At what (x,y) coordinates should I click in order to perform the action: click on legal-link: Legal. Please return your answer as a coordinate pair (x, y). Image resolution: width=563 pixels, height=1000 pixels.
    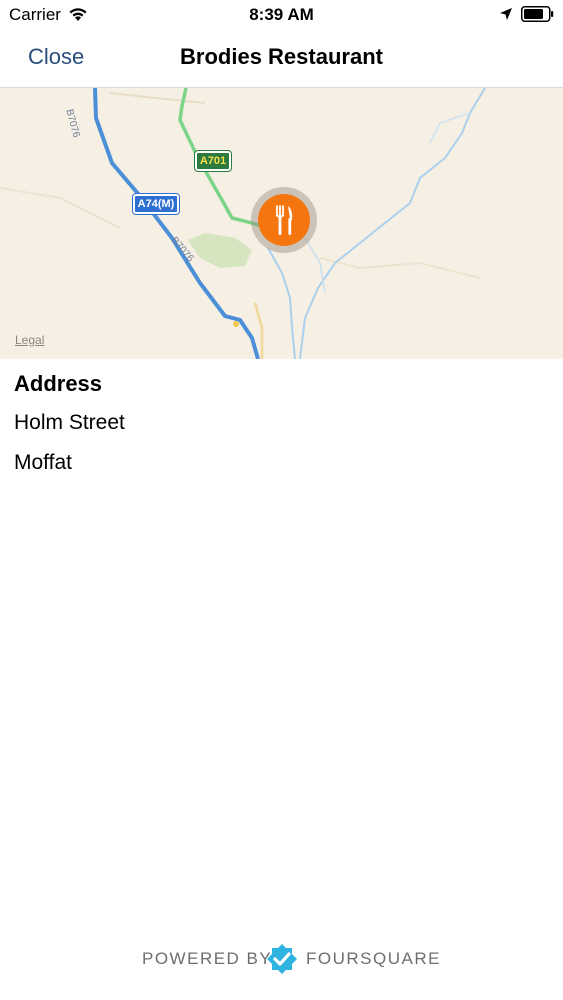
    Looking at the image, I should click on (29, 340).